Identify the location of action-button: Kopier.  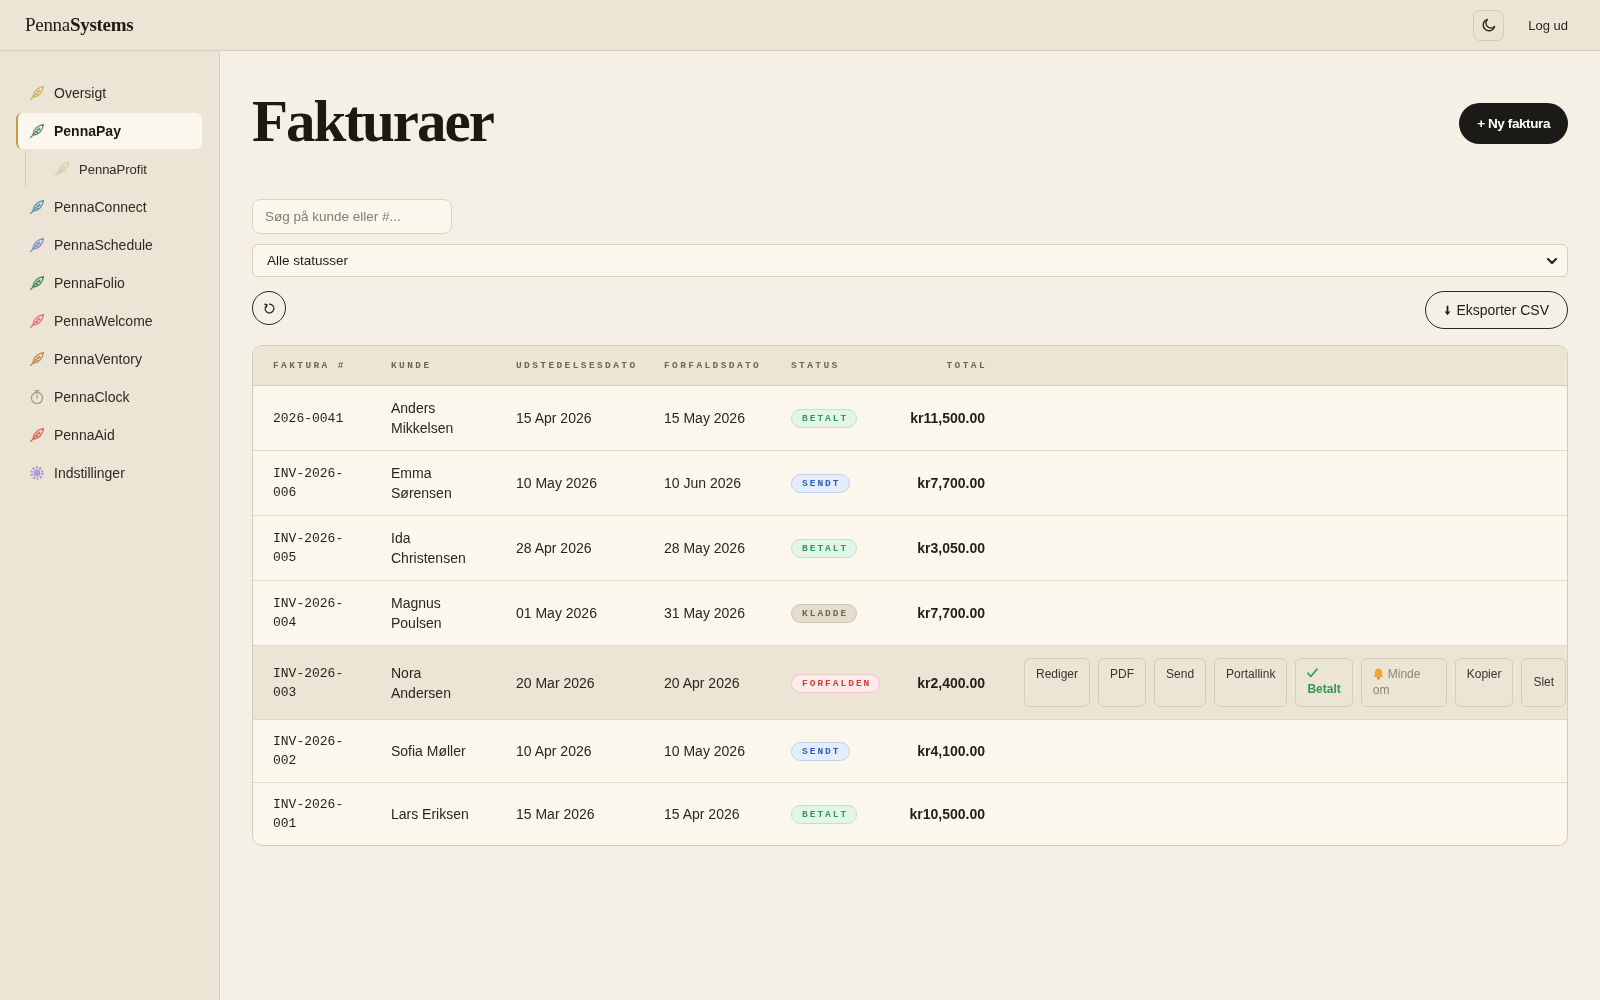
(1484, 682).